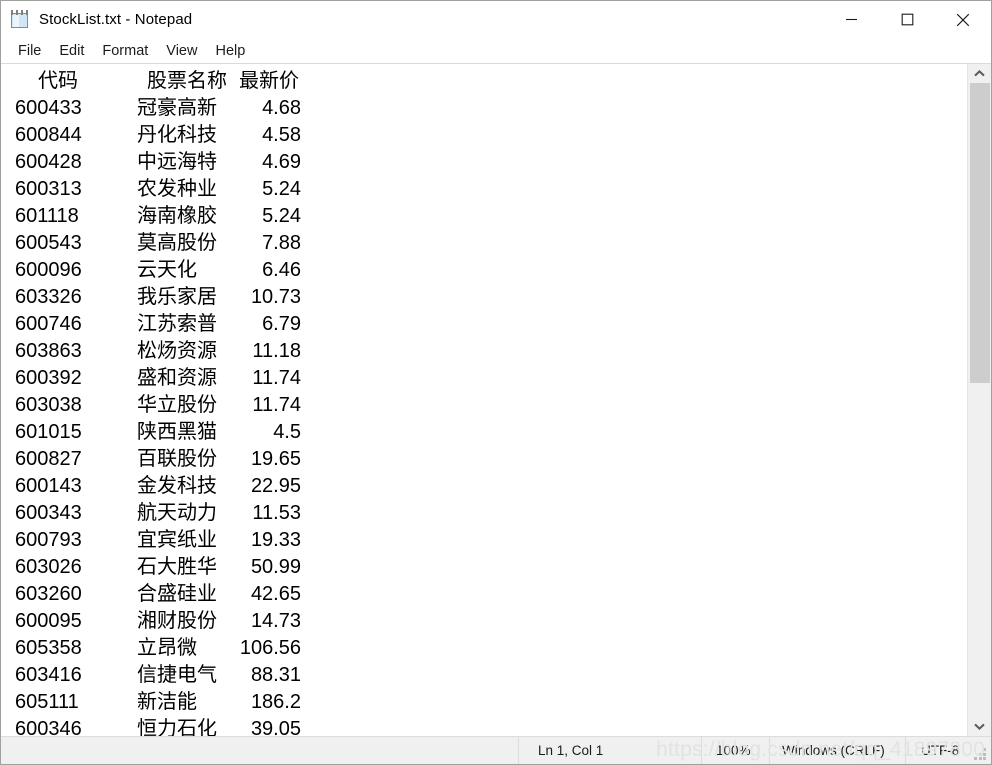  Describe the element at coordinates (48, 270) in the screenshot. I see `stock-code: 600096` at that location.